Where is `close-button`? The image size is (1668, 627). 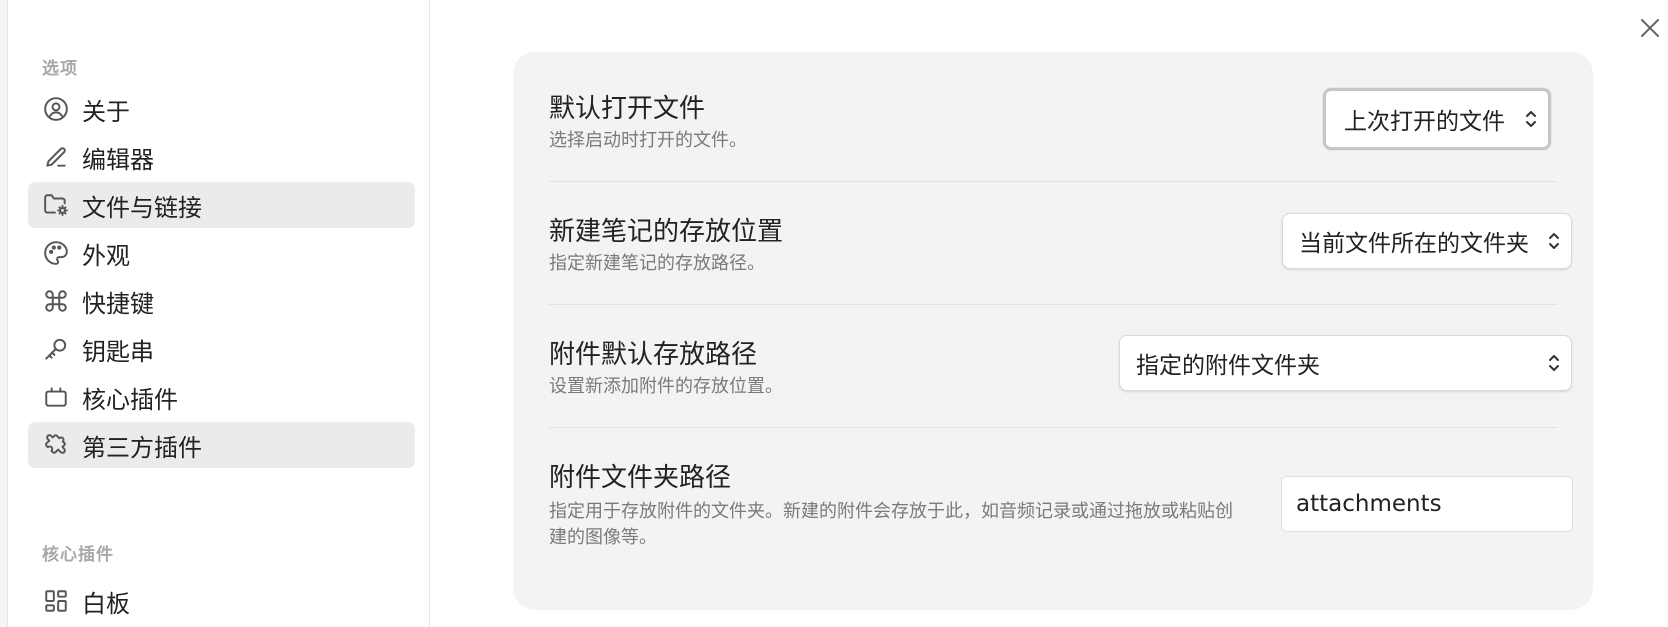 close-button is located at coordinates (1650, 28).